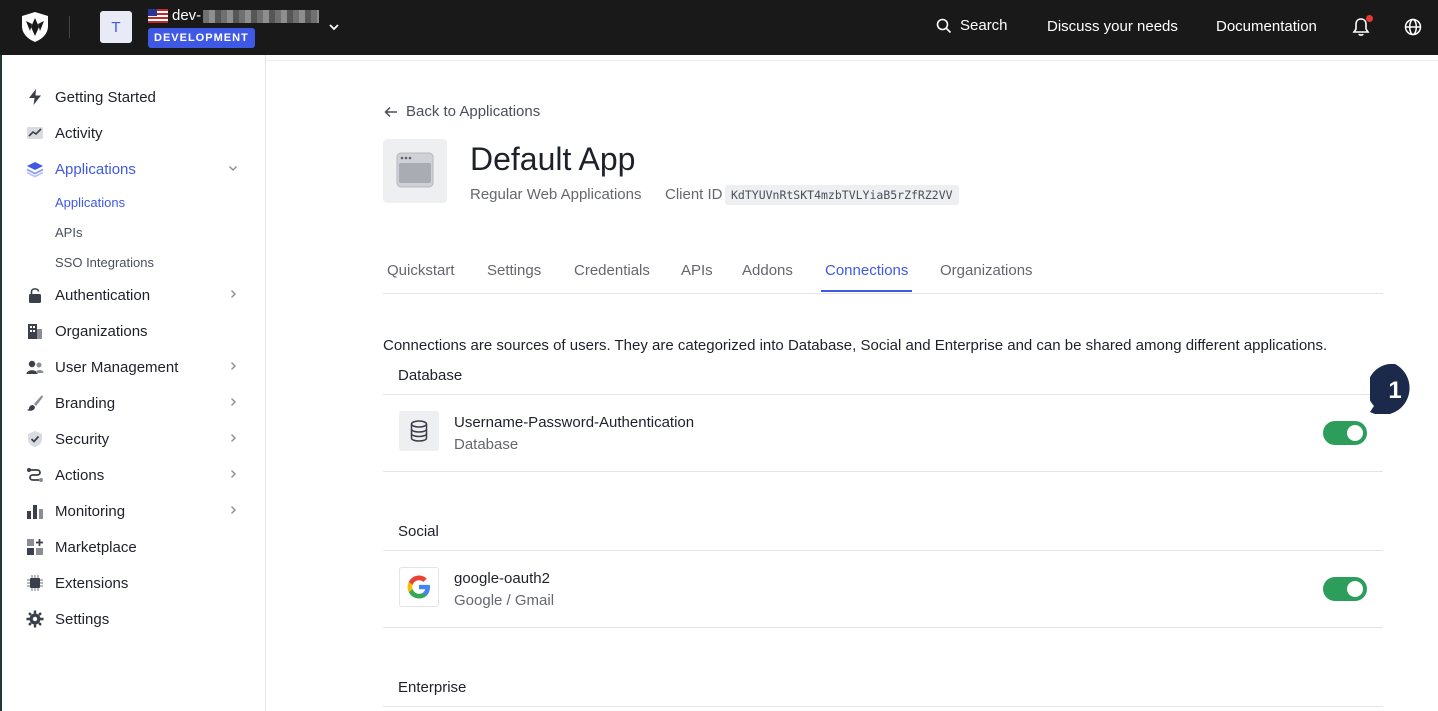  What do you see at coordinates (432, 687) in the screenshot?
I see `section-title-enterprise: Enterprise` at bounding box center [432, 687].